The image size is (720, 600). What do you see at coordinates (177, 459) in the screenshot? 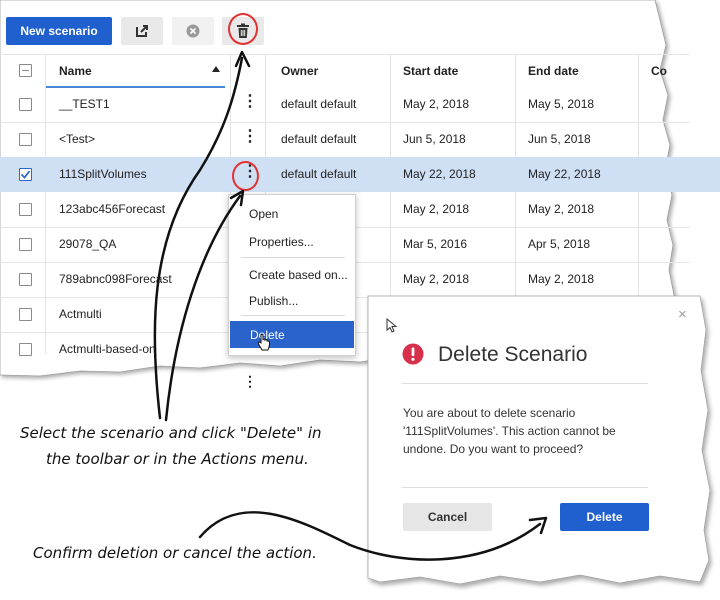
I see `caption-line-2: the toolbar or in the Actions menu.` at bounding box center [177, 459].